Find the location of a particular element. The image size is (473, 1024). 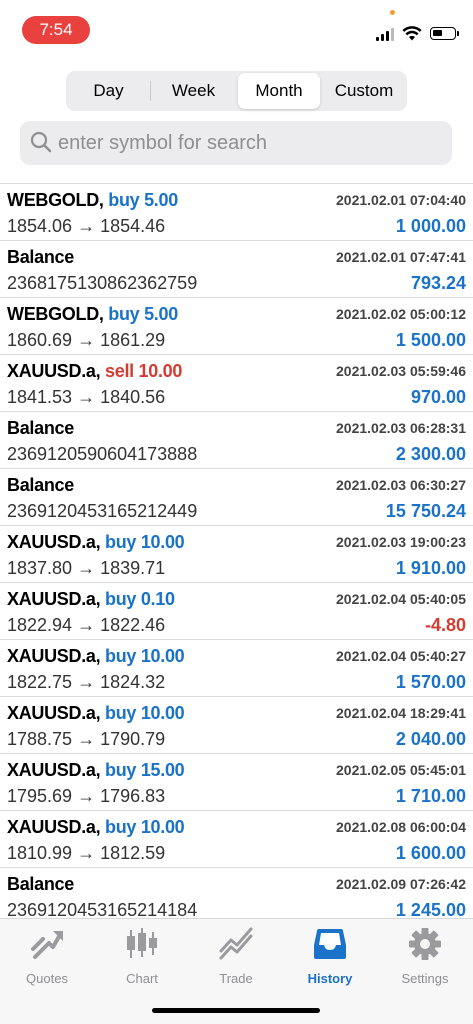

quotes-icon is located at coordinates (47, 945).